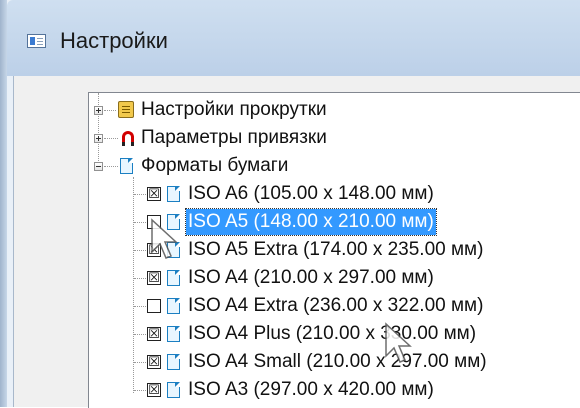  What do you see at coordinates (311, 277) in the screenshot?
I see `paper-format-label: ISO A4 (210.00 x 297.00 мм)` at bounding box center [311, 277].